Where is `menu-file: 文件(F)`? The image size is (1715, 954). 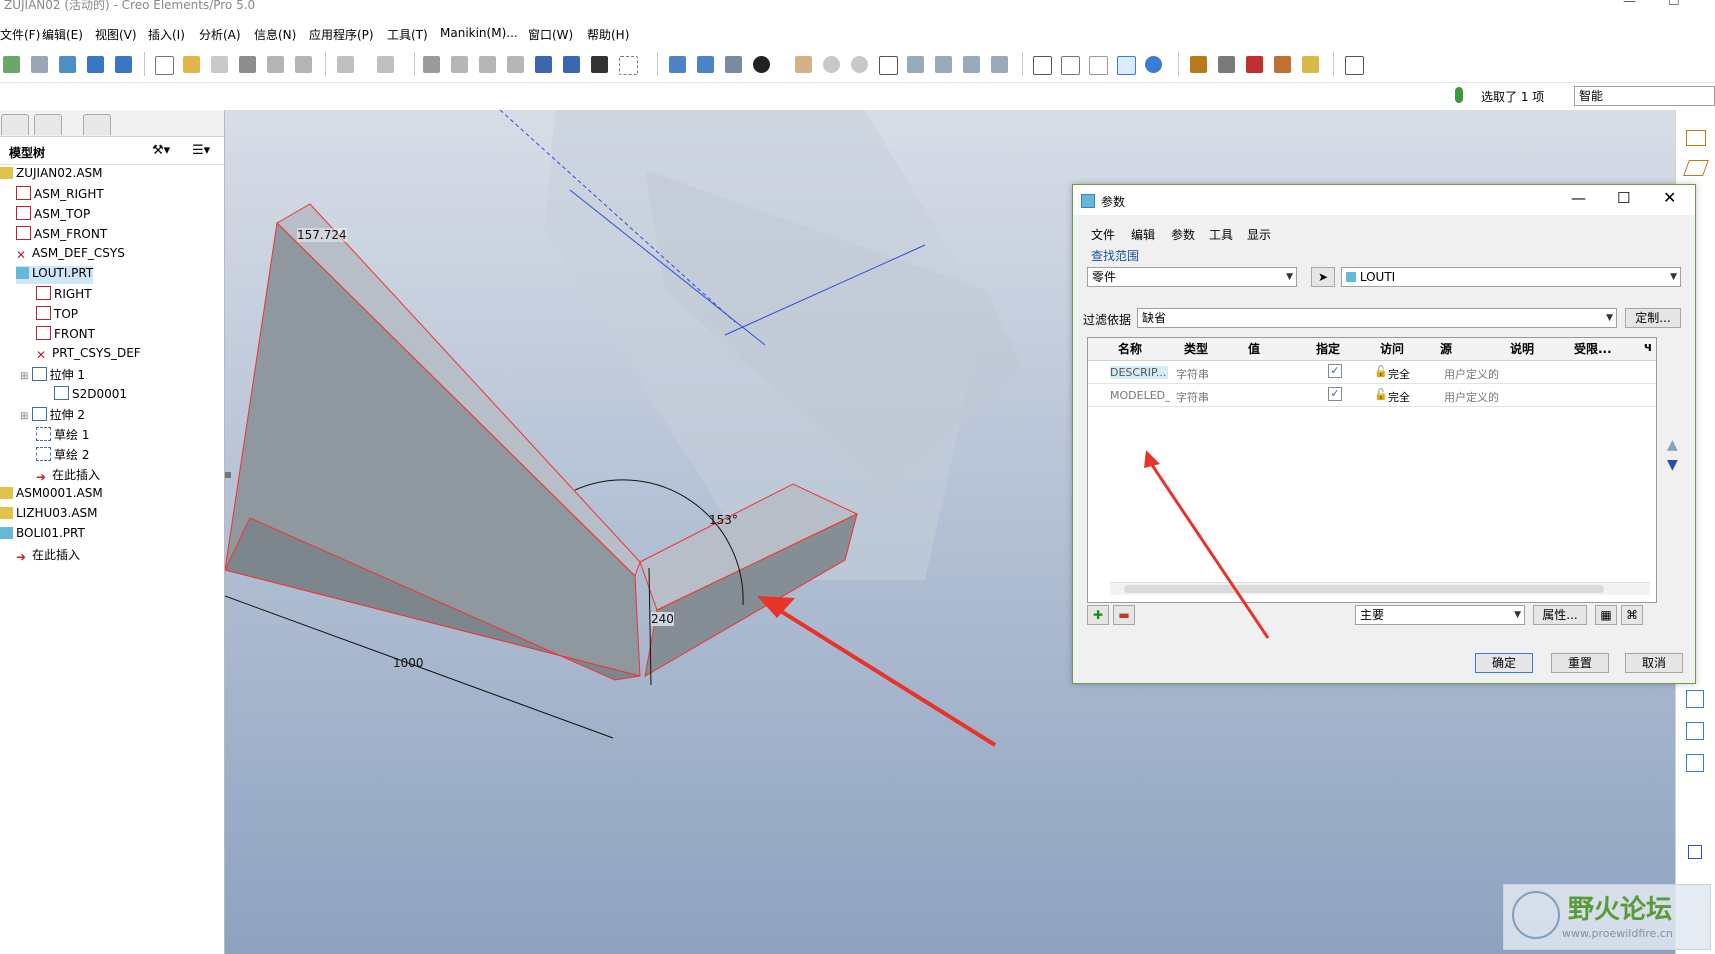 menu-file: 文件(F) is located at coordinates (20, 34).